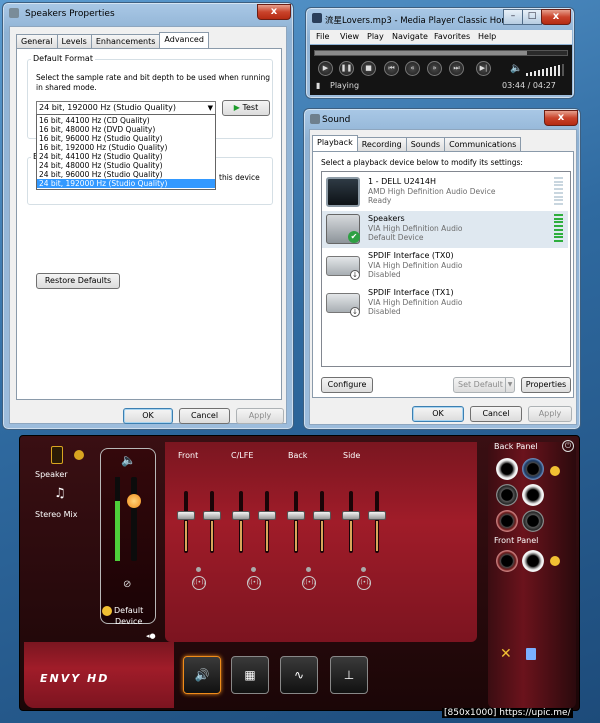  Describe the element at coordinates (126, 183) in the screenshot. I see `format-option-selected: 24 bit, 192000 Hz (Studio Quality)` at that location.